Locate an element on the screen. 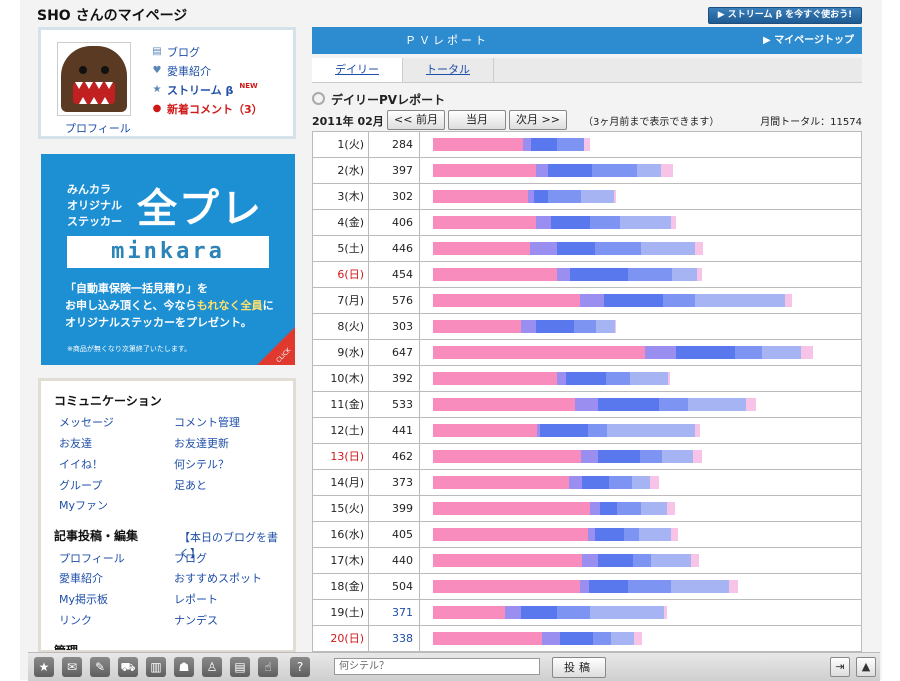 This screenshot has width=900, height=681. post-button: 投稿 is located at coordinates (579, 667).